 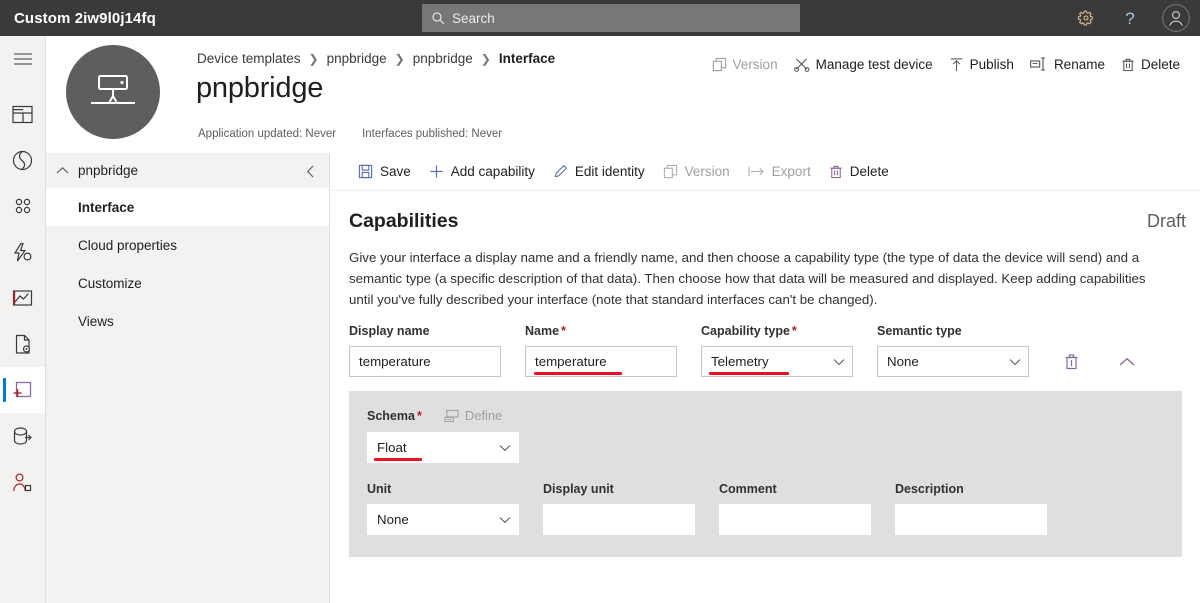 I want to click on search-input-placeholder: Search, so click(x=473, y=18).